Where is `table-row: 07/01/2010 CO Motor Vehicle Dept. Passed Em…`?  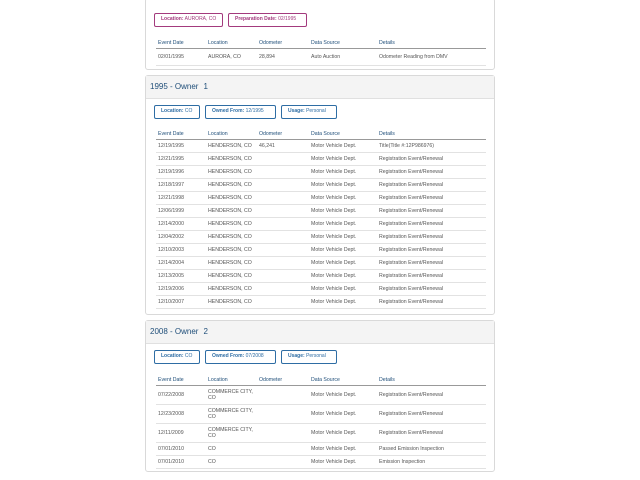 table-row: 07/01/2010 CO Motor Vehicle Dept. Passed Em… is located at coordinates (321, 449).